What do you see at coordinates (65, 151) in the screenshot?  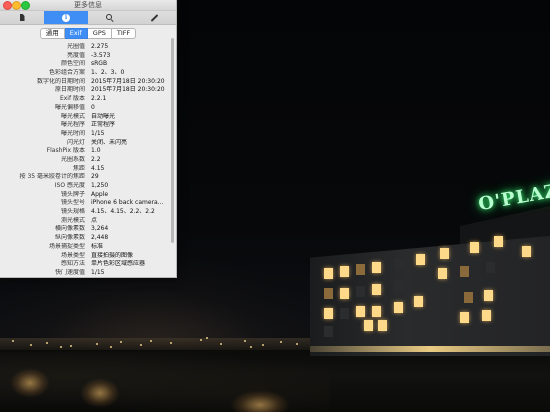 I see `exif-key: FlashPix 版本` at bounding box center [65, 151].